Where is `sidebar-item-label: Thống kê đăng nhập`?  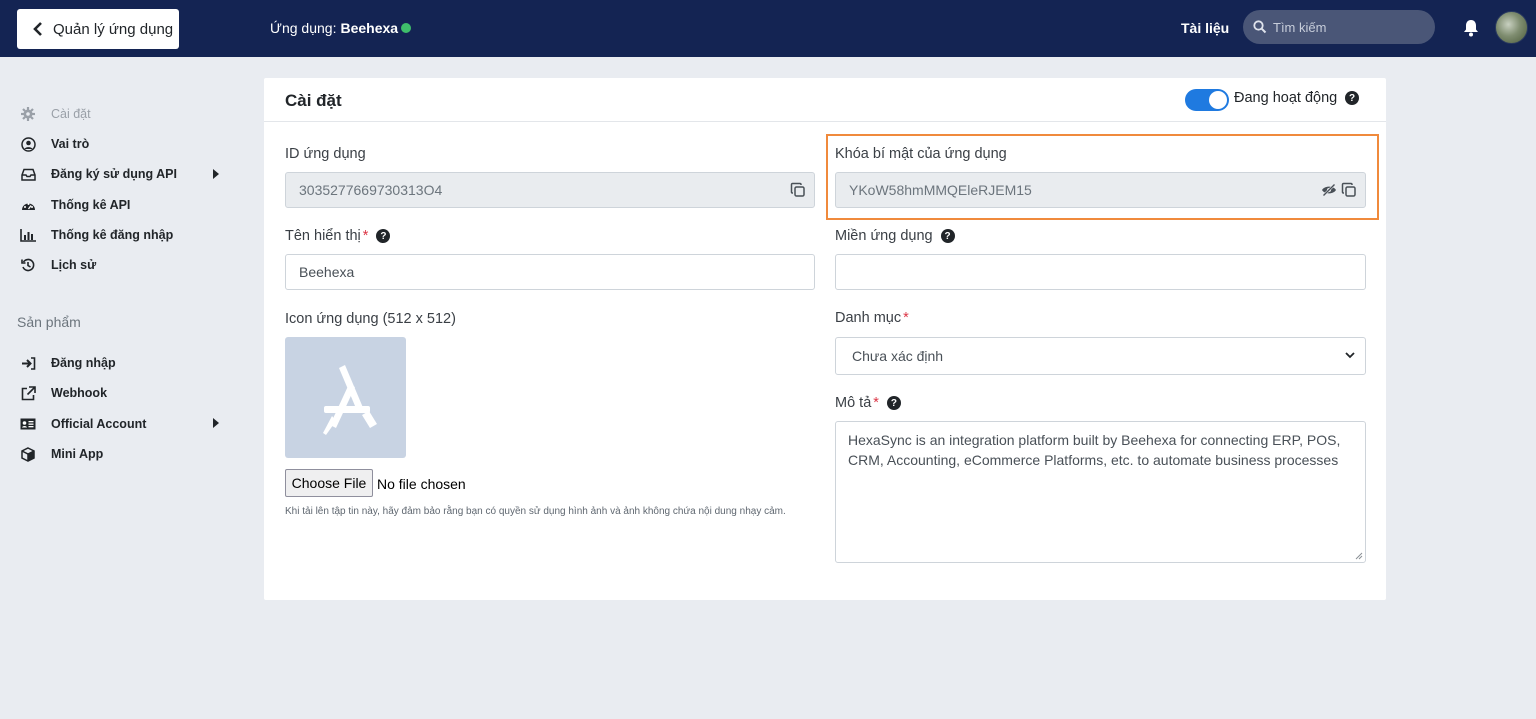 sidebar-item-label: Thống kê đăng nhập is located at coordinates (112, 235).